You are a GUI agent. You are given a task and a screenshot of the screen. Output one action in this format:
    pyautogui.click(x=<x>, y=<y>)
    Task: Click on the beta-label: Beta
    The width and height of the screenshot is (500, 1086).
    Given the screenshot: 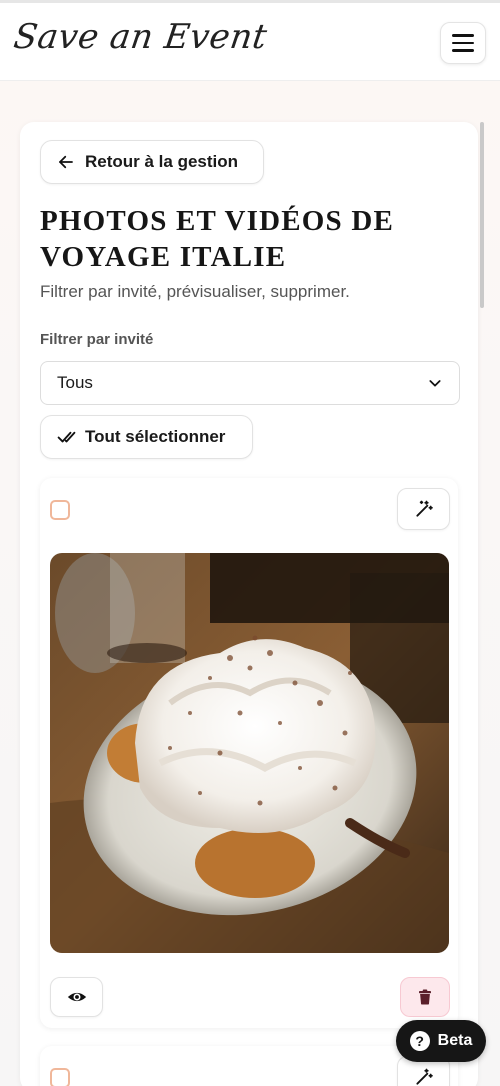 What is the action you would take?
    pyautogui.click(x=455, y=1040)
    